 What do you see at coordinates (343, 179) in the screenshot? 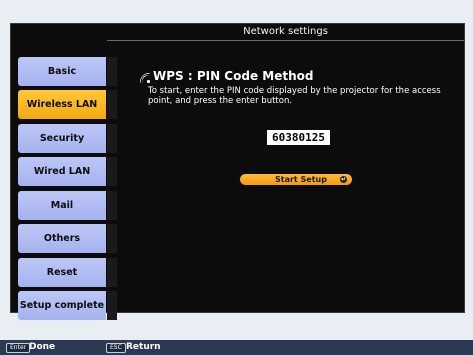
I see `enter-icon: ↵` at bounding box center [343, 179].